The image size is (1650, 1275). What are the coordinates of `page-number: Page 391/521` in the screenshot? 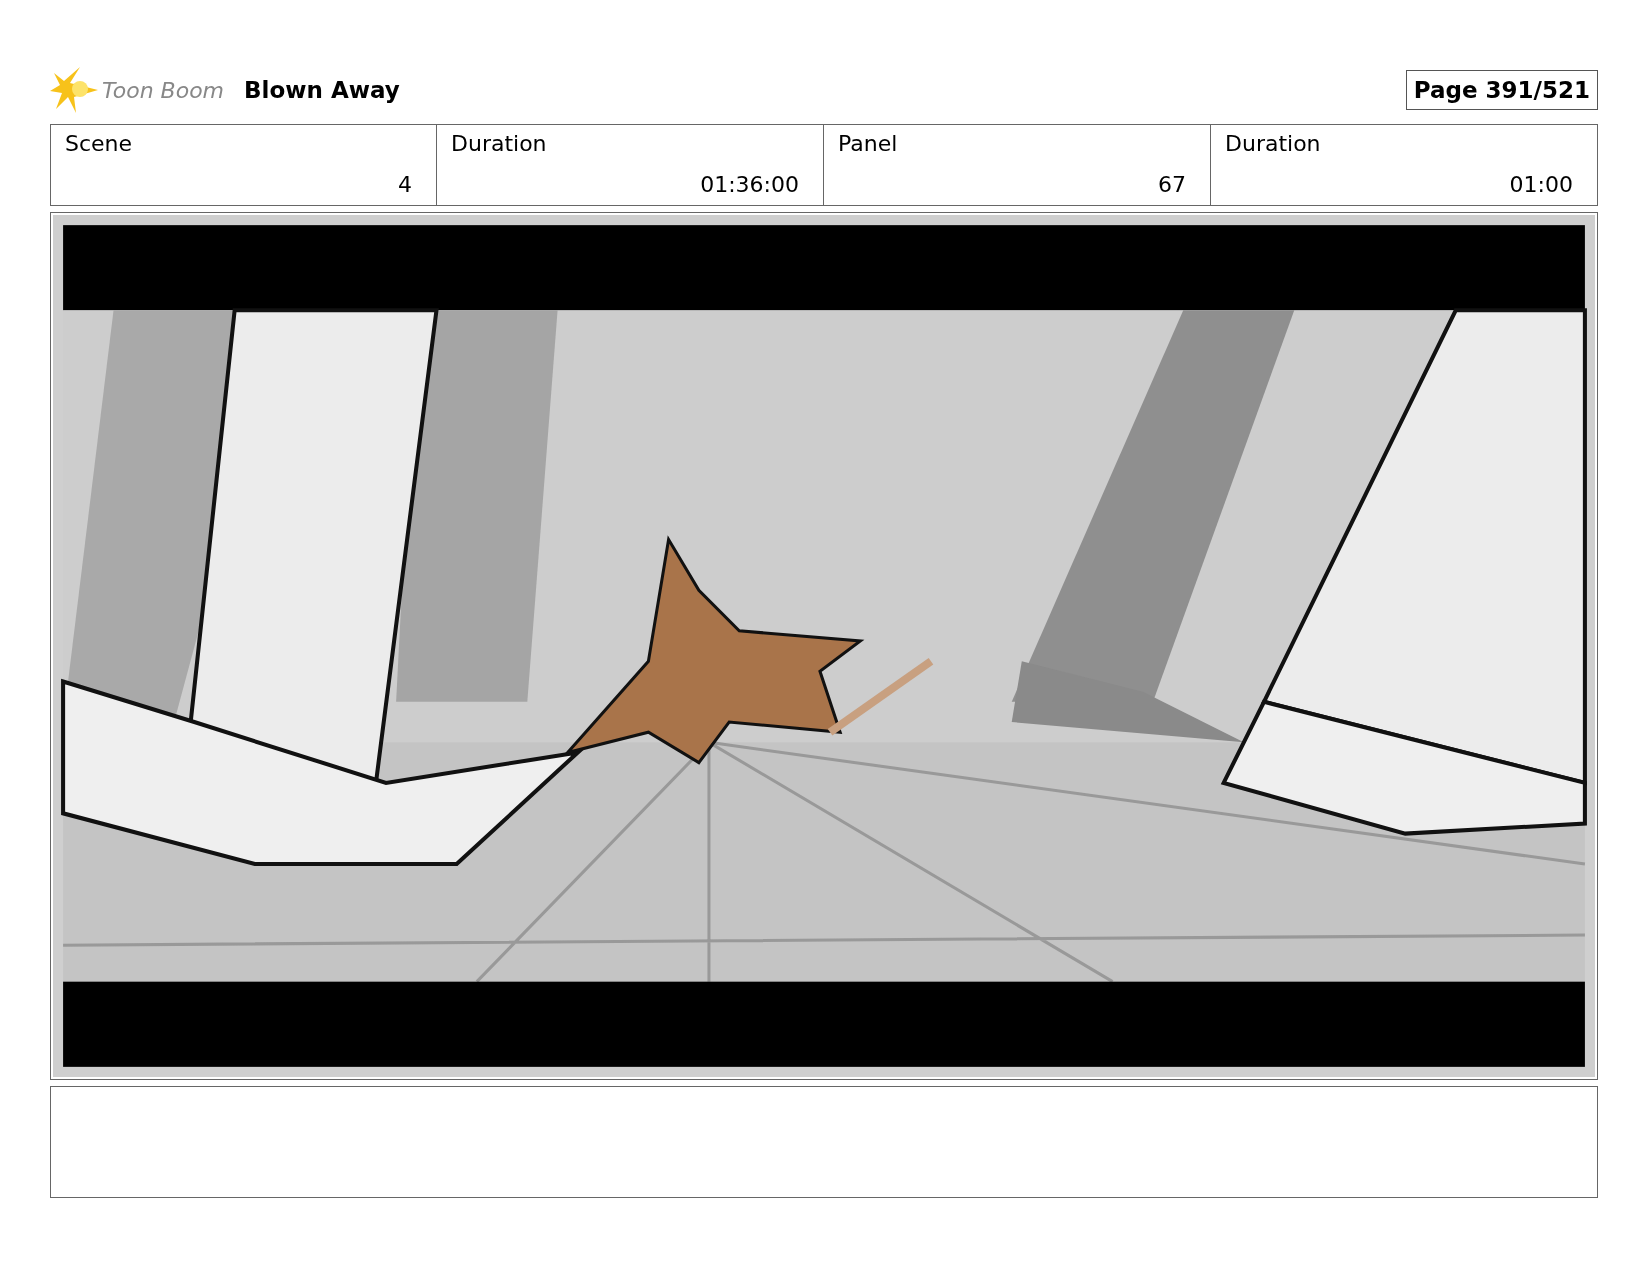 It's located at (1501, 90).